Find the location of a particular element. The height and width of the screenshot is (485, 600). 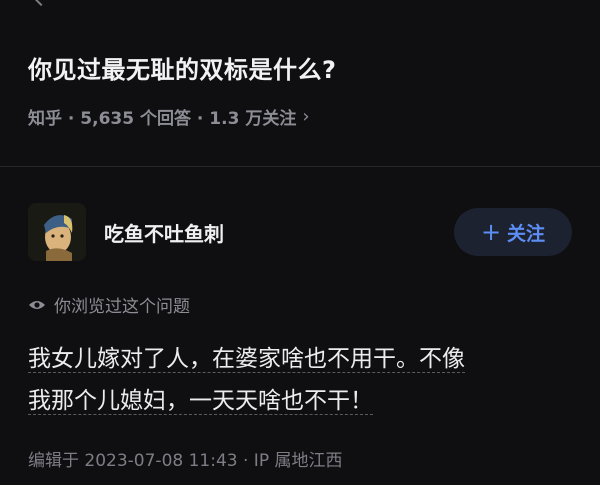

question-meta: 知乎 · 5,635 个回答 · 1.3 万关注 › is located at coordinates (304, 116).